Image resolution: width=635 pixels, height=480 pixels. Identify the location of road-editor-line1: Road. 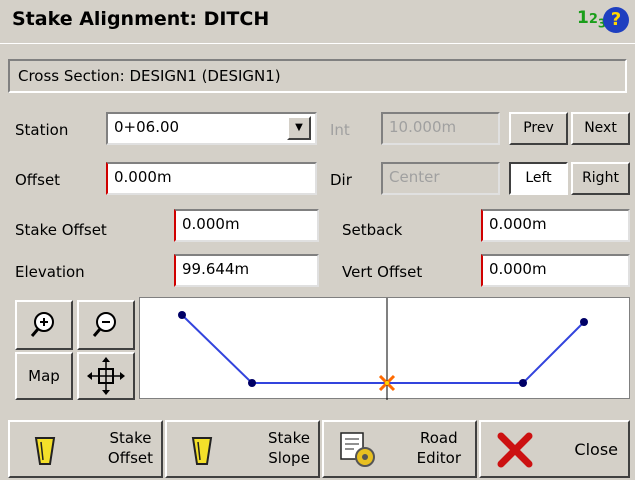
(438, 438).